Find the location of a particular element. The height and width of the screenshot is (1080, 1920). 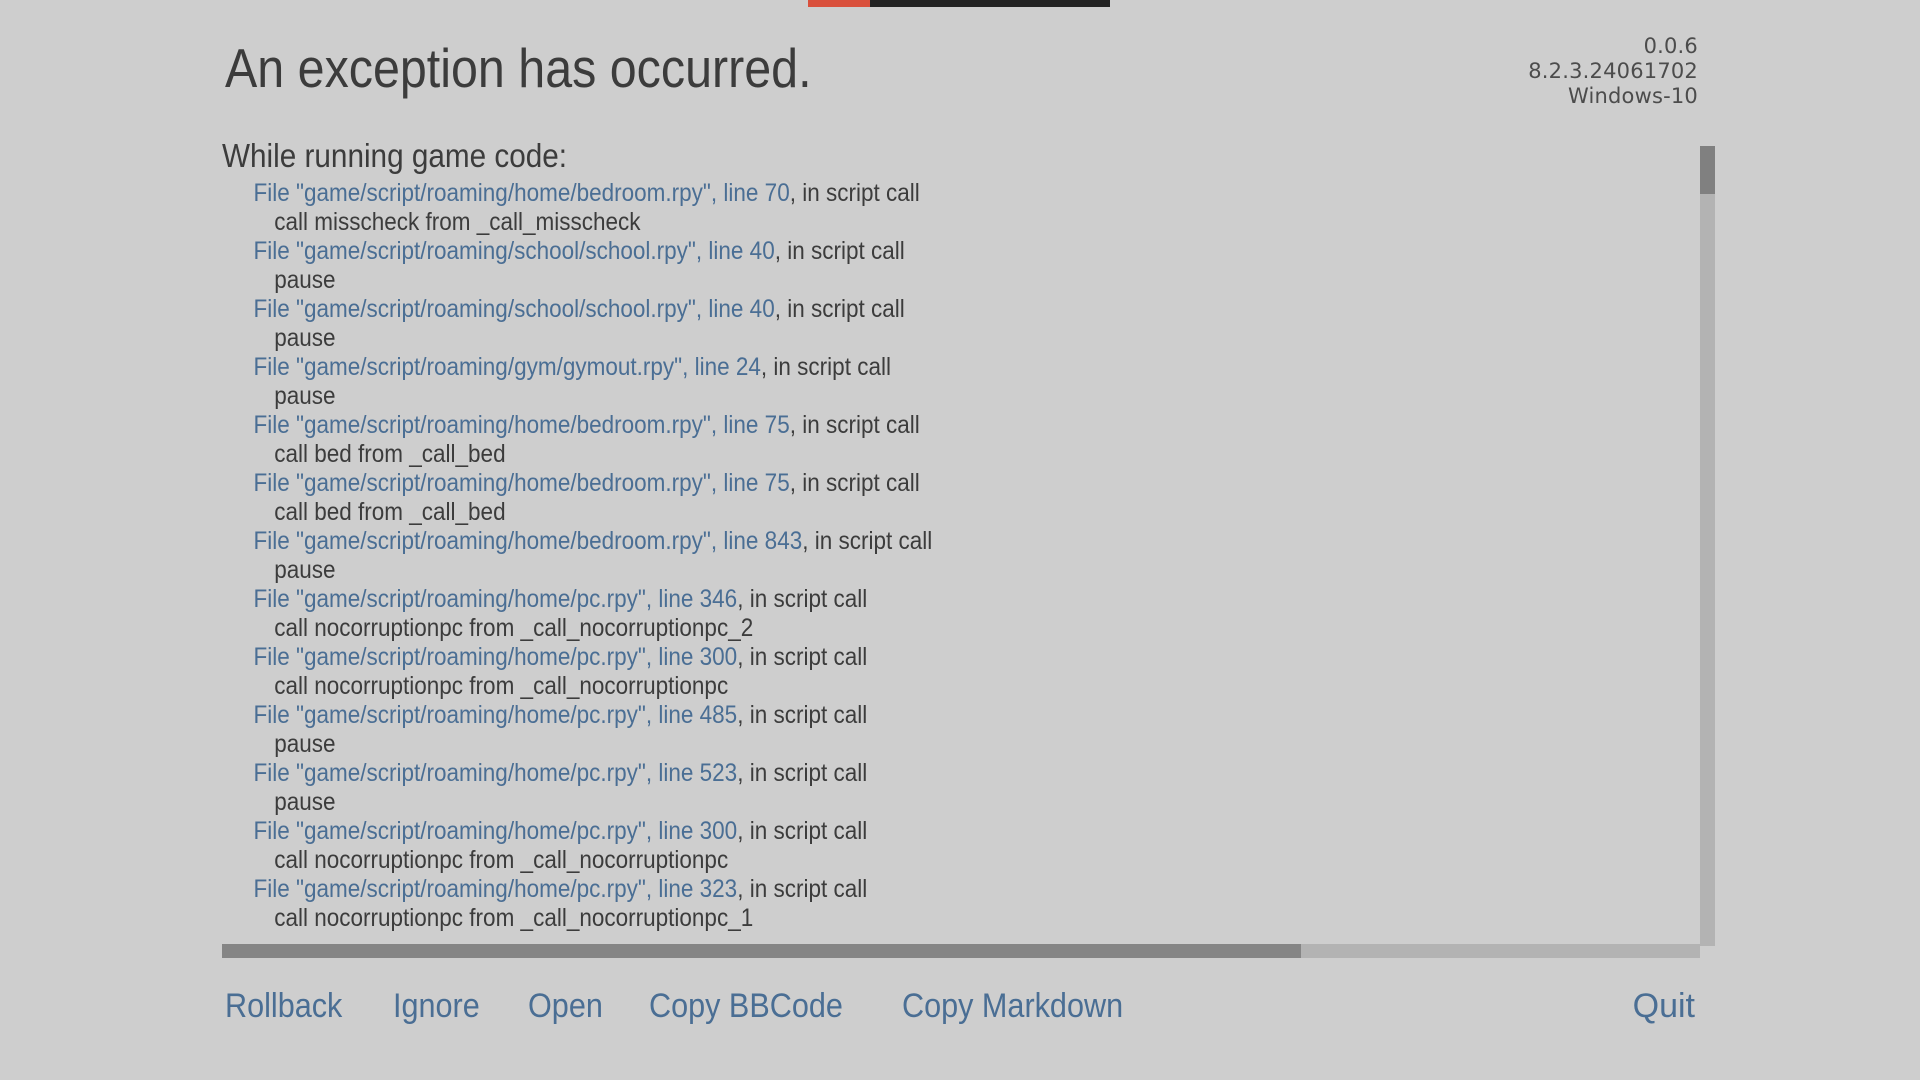

top-progress-strip is located at coordinates (959, 3).